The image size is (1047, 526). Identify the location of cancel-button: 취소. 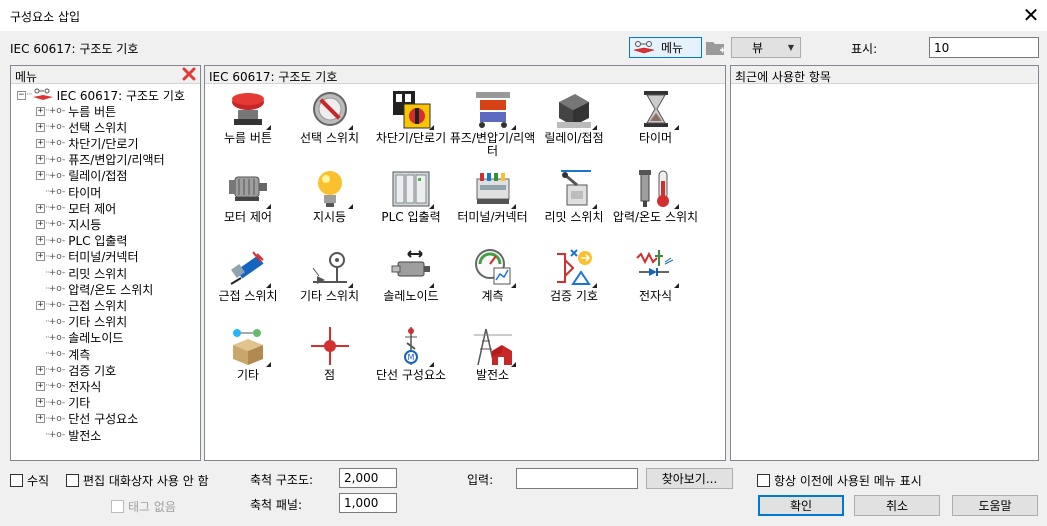
(897, 505).